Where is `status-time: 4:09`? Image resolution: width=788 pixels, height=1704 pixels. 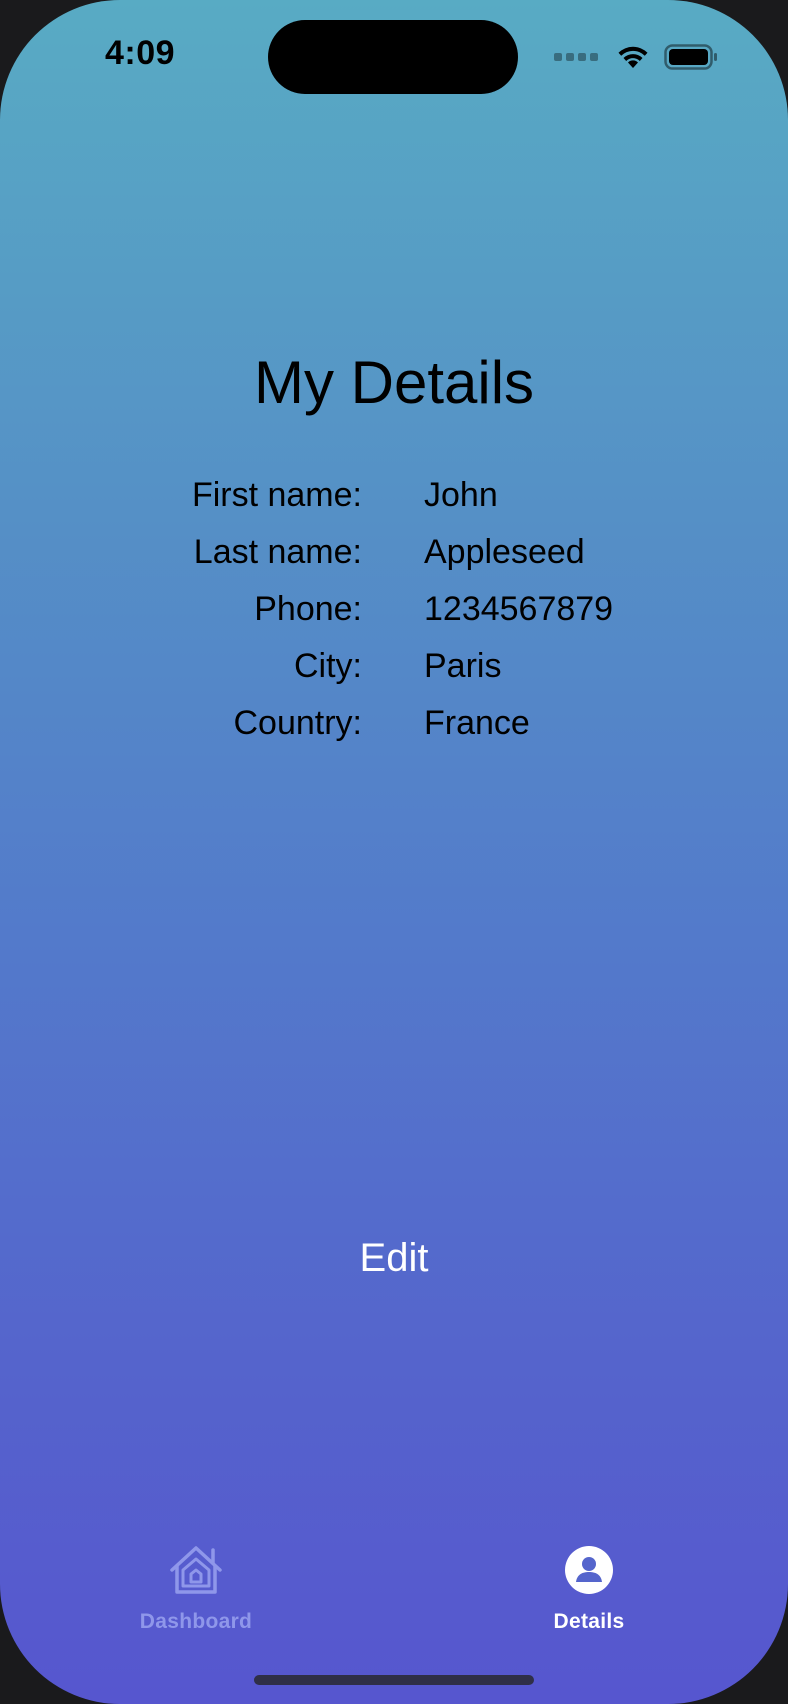 status-time: 4:09 is located at coordinates (140, 53).